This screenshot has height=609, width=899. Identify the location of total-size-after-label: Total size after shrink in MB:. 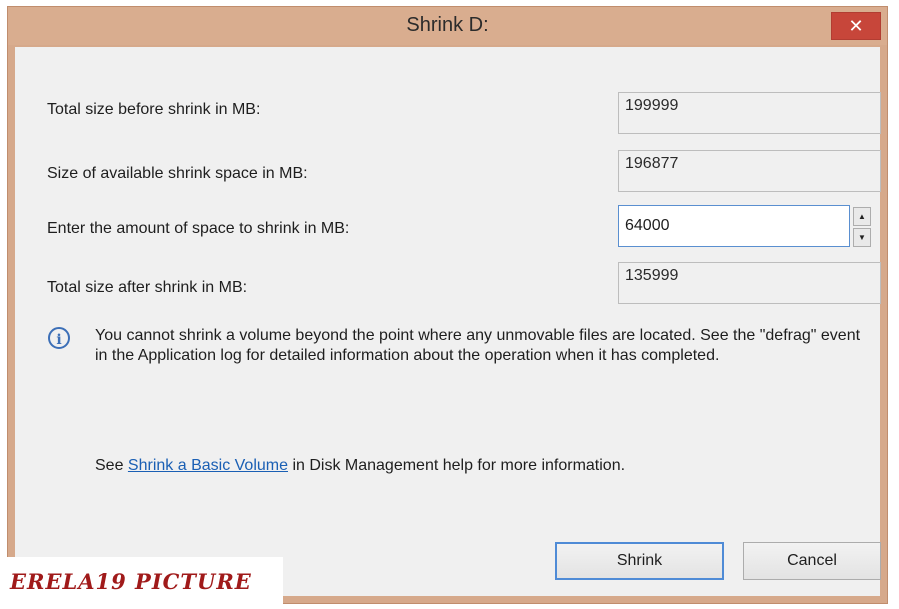
(147, 287).